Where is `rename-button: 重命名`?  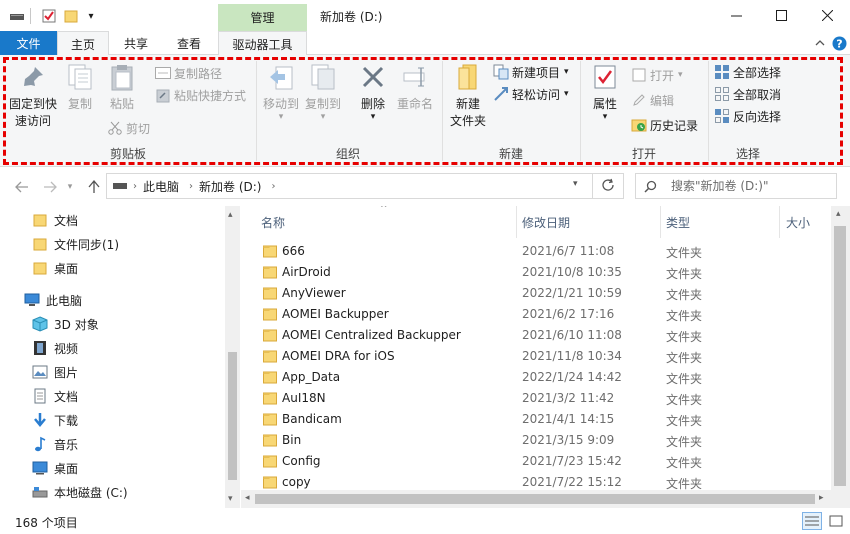
rename-button: 重命名 is located at coordinates (415, 87).